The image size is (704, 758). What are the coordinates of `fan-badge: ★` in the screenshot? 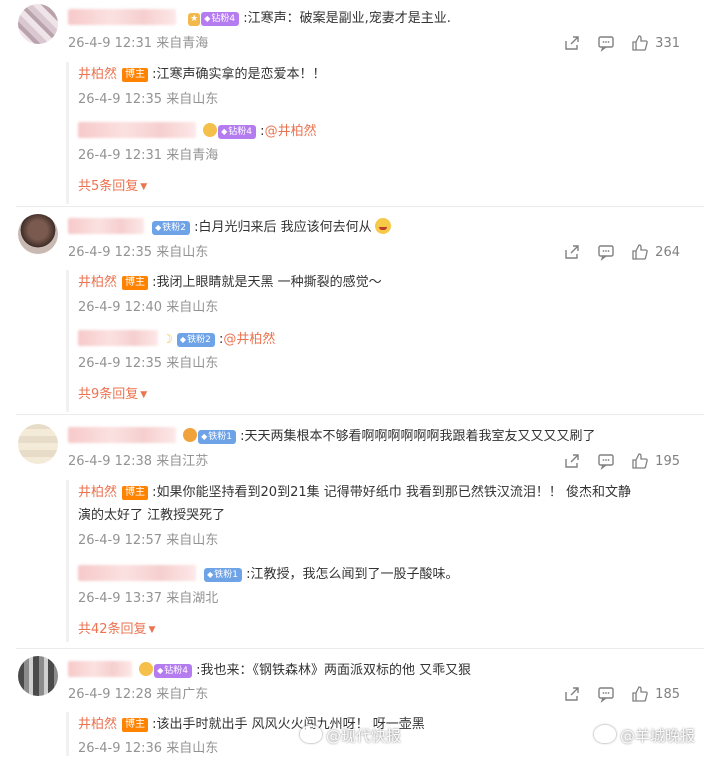 It's located at (194, 19).